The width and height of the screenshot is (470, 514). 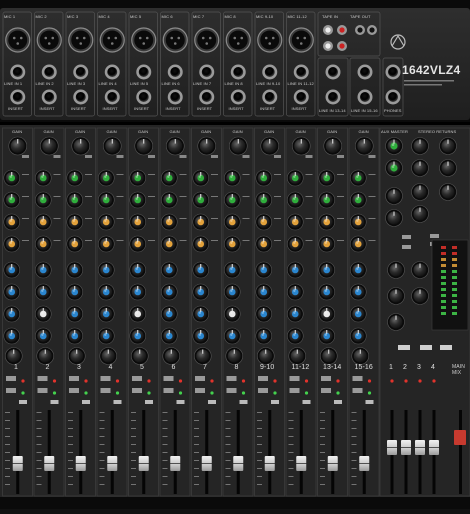 What do you see at coordinates (406, 247) in the screenshot?
I see `master-button` at bounding box center [406, 247].